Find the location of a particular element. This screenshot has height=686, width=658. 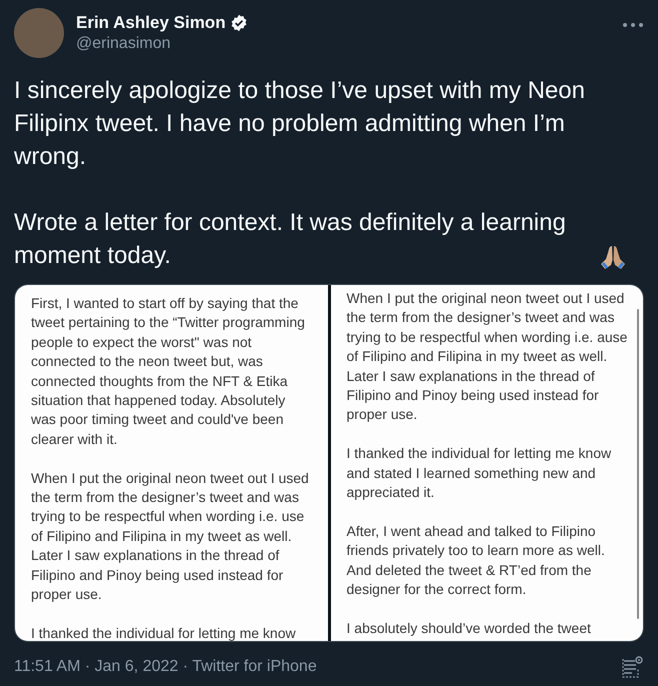

avatar is located at coordinates (39, 33).